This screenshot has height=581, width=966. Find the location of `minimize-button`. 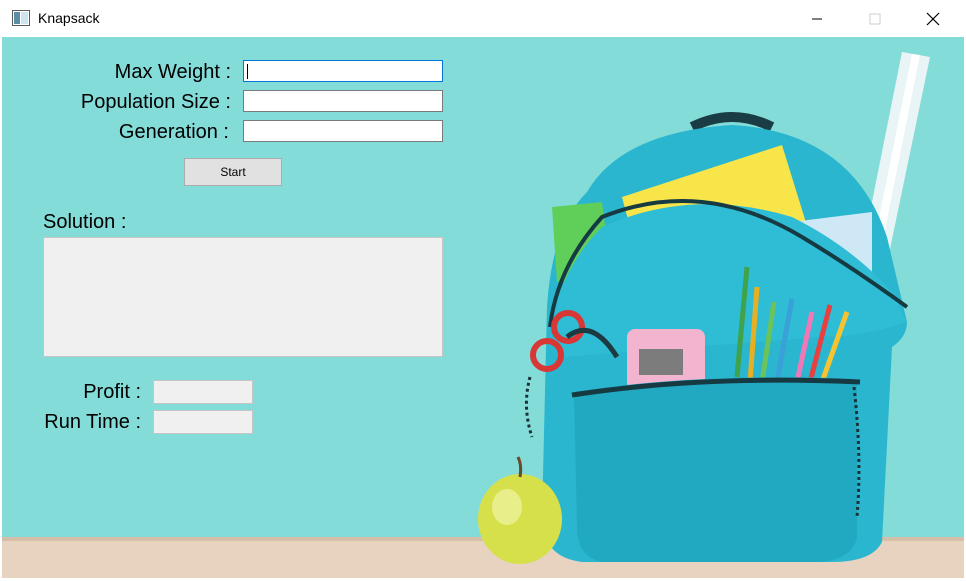

minimize-button is located at coordinates (817, 18).